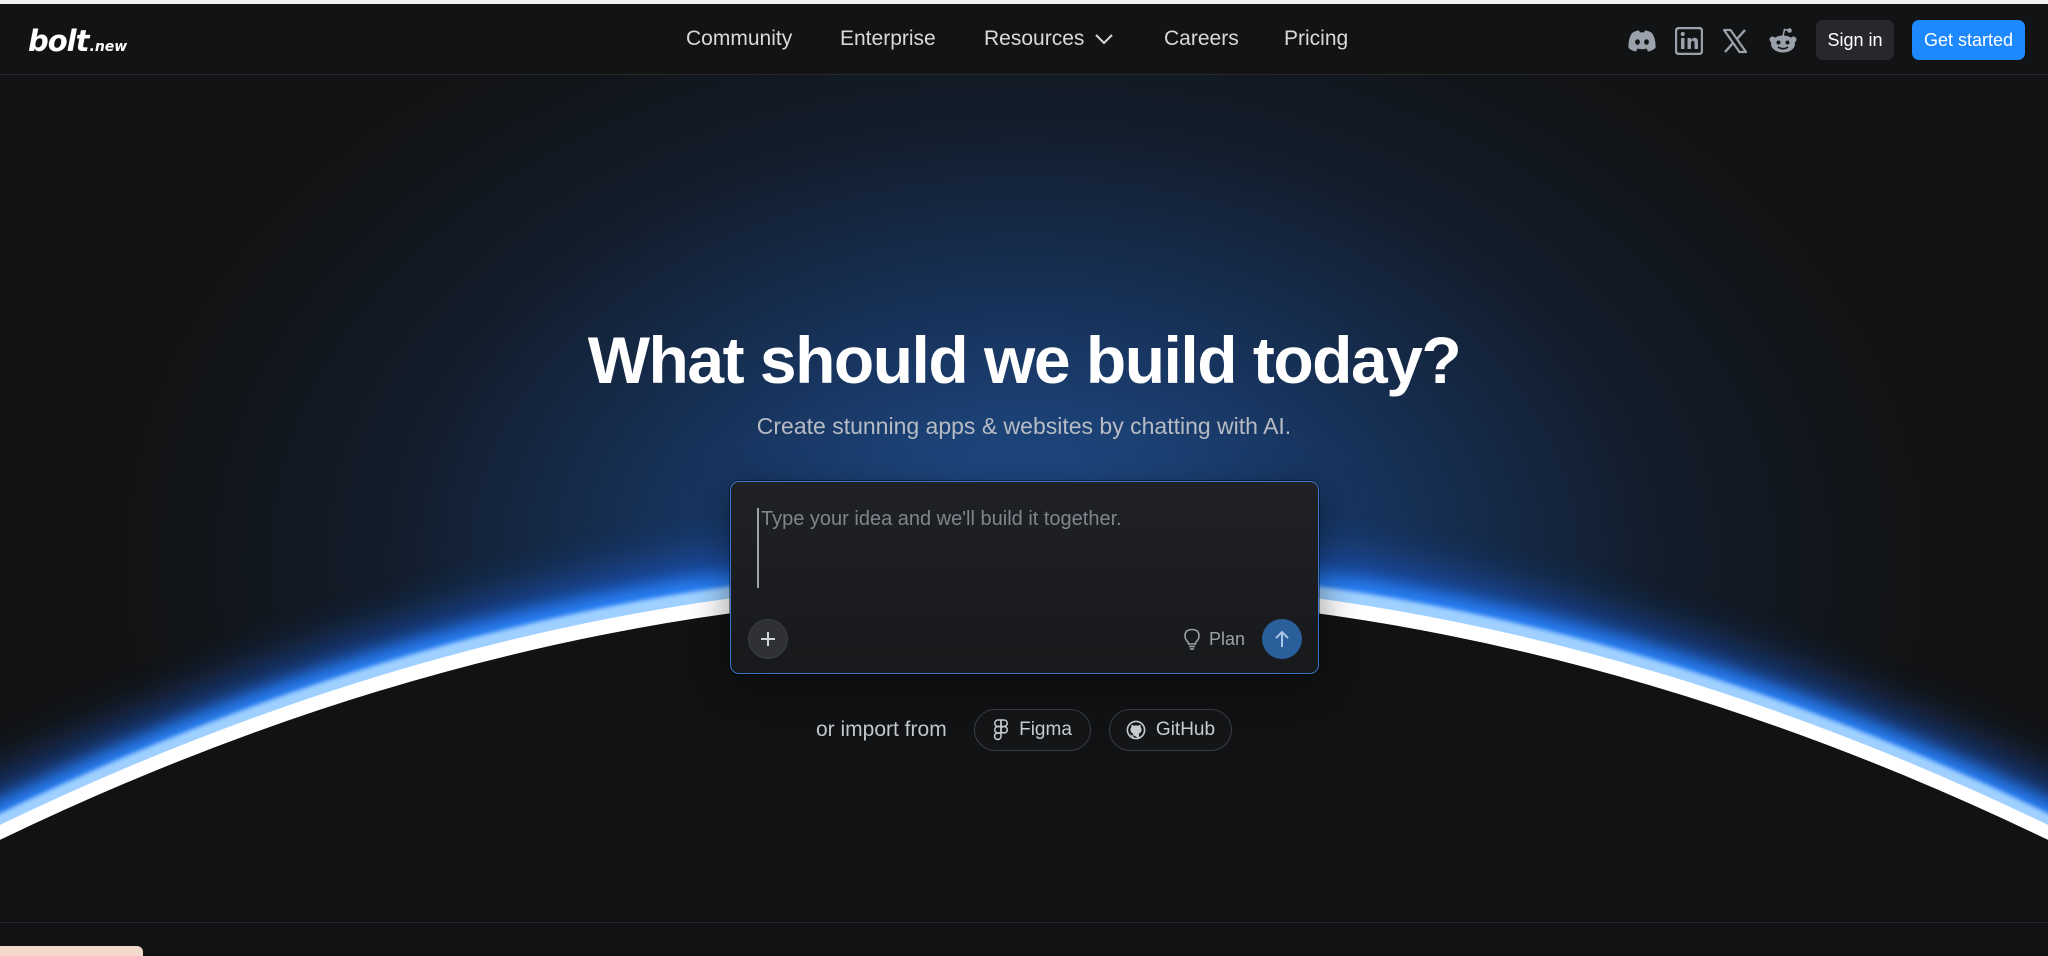 This screenshot has width=2048, height=956. I want to click on figma-icon, so click(1001, 730).